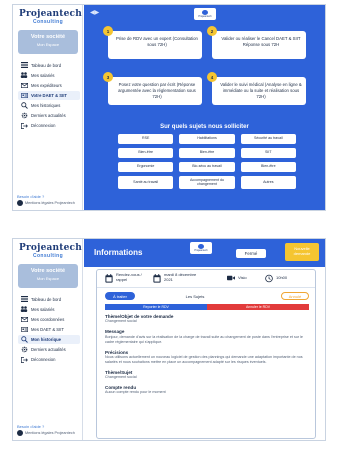  What do you see at coordinates (120, 296) in the screenshot?
I see `tab-to-process: À traiter` at bounding box center [120, 296].